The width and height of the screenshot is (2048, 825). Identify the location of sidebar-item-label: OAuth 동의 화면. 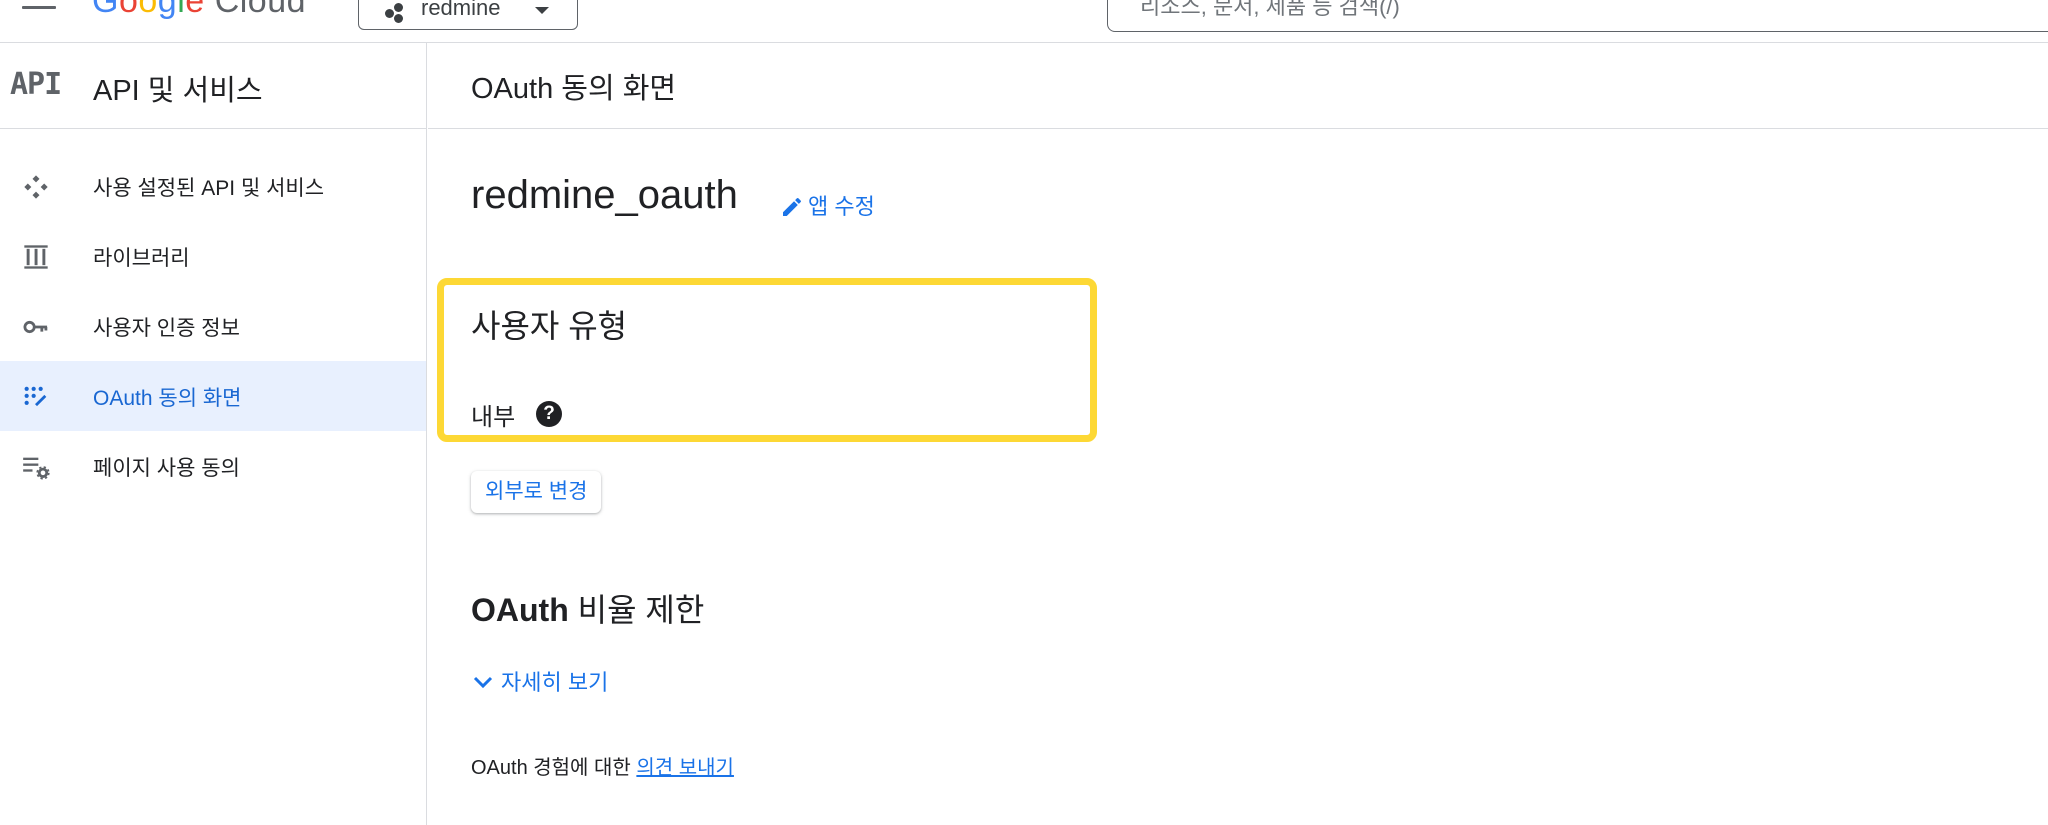
(167, 398).